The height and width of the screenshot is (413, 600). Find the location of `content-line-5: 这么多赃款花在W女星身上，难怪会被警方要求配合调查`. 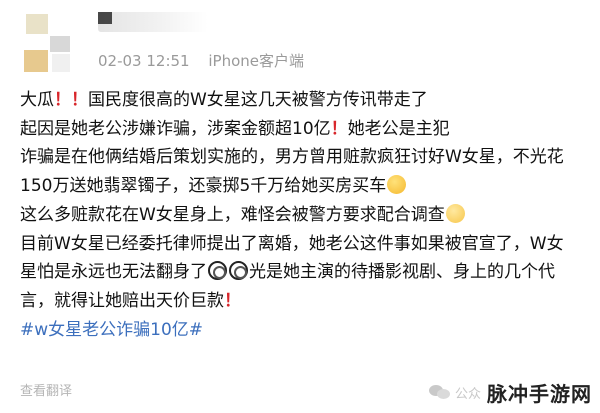

content-line-5: 这么多赃款花在W女星身上，难怪会被警方要求配合调查 is located at coordinates (305, 215).